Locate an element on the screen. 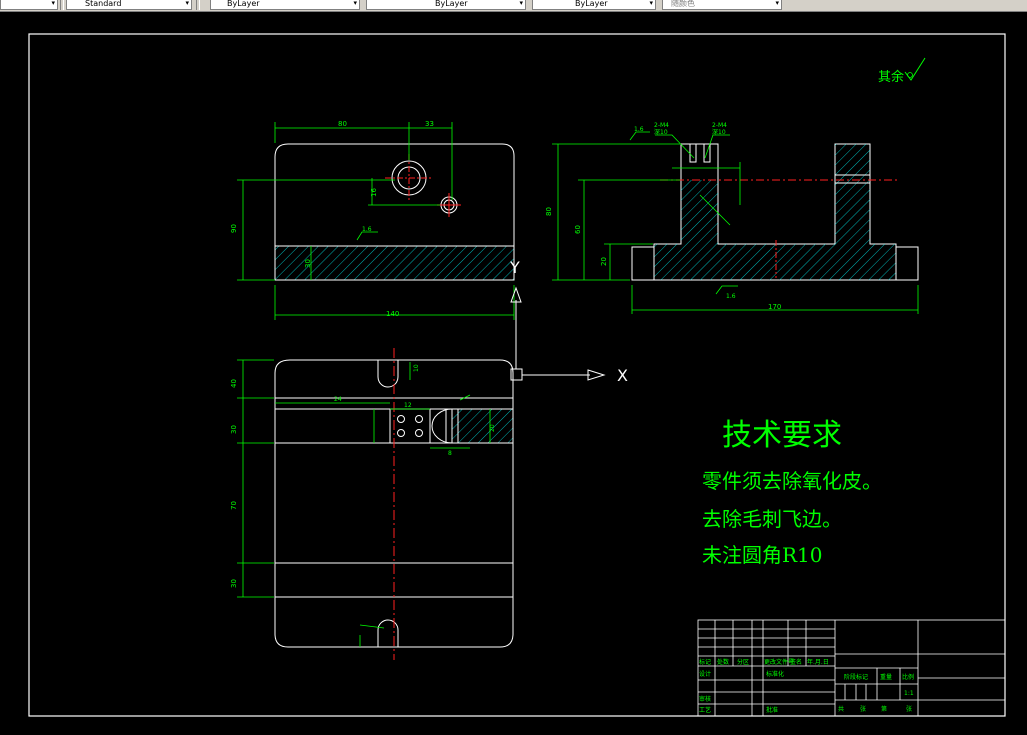  plan-view is located at coordinates (394, 504).